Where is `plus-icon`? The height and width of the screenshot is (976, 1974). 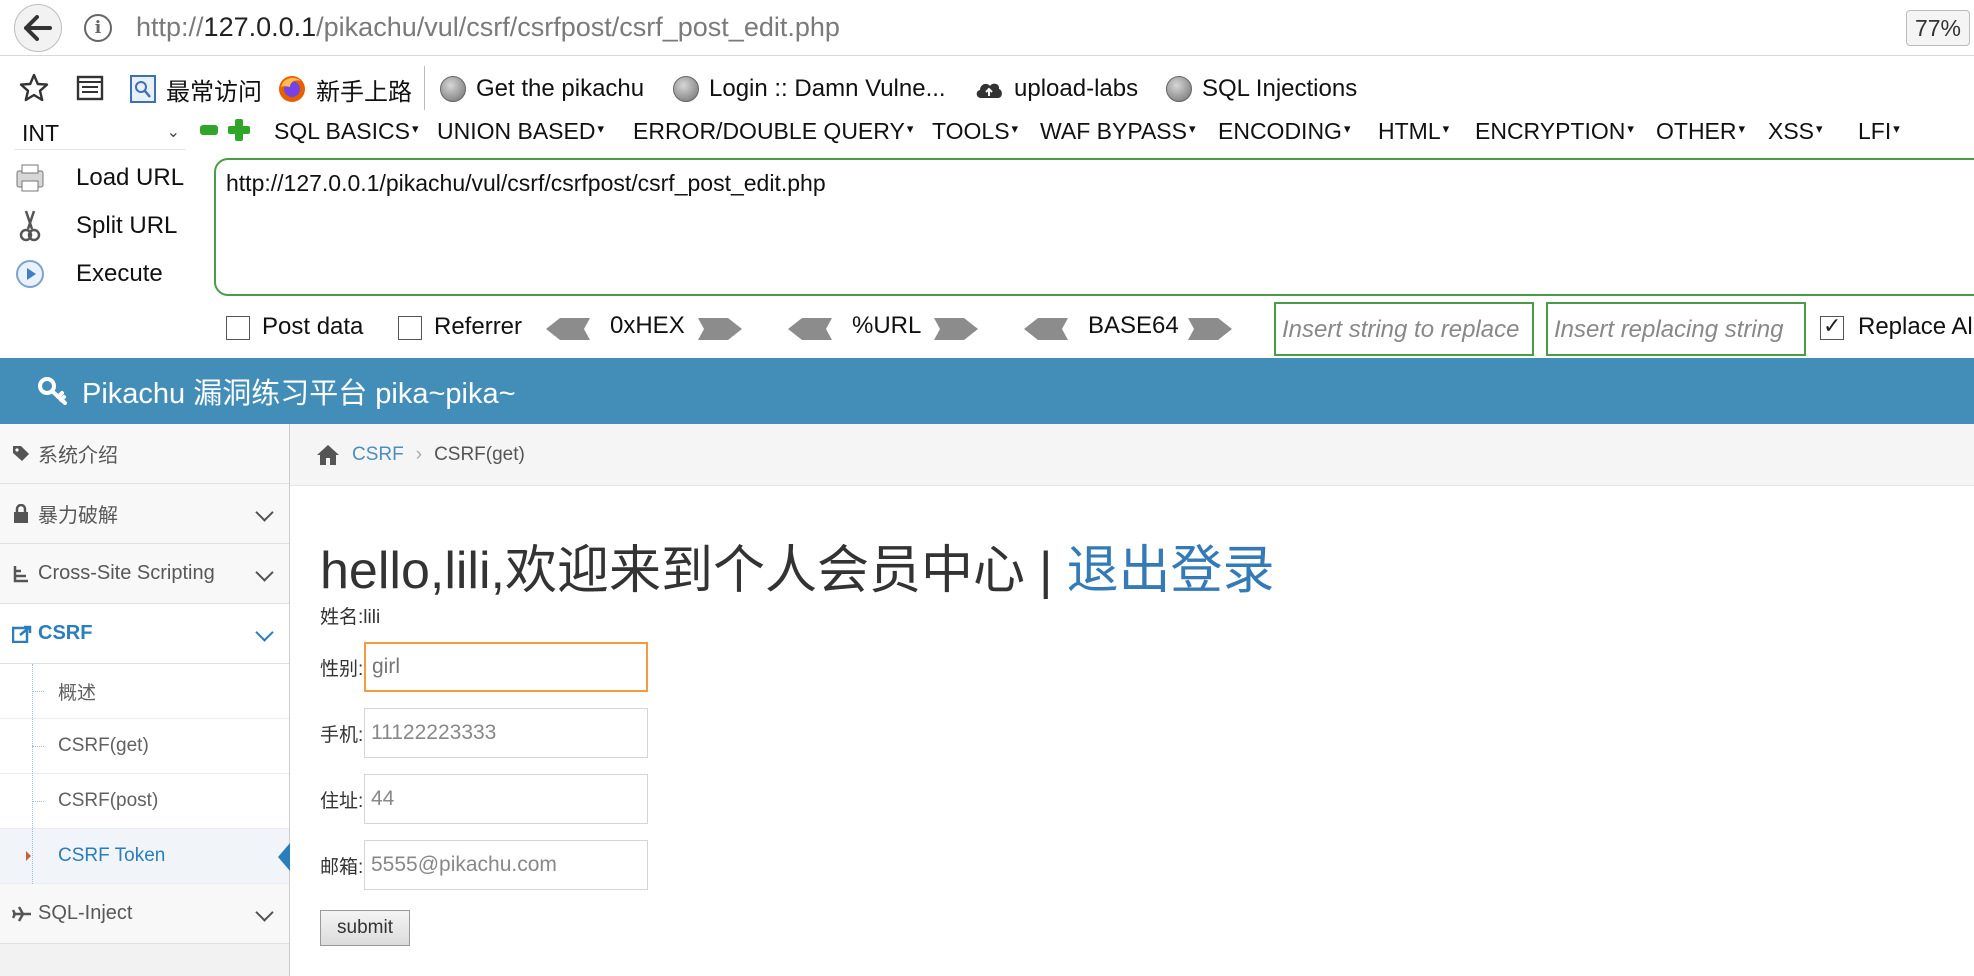 plus-icon is located at coordinates (239, 130).